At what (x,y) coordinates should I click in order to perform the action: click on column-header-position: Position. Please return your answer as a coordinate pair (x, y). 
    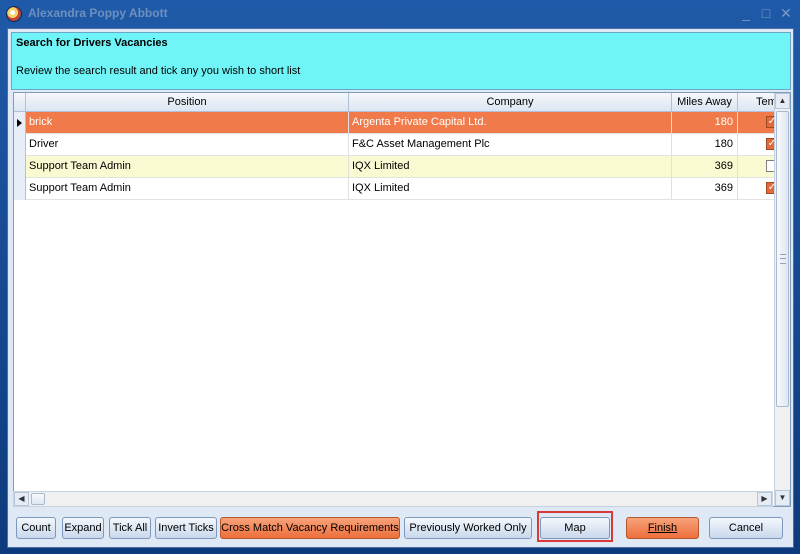
    Looking at the image, I should click on (187, 102).